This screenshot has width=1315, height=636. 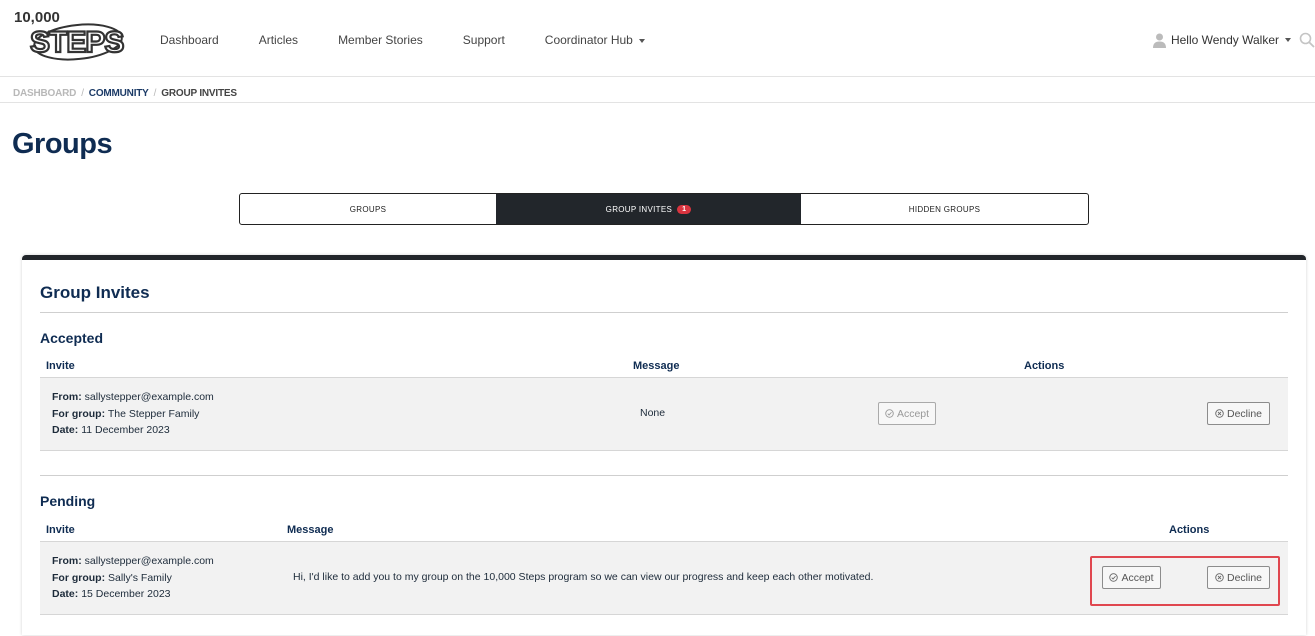 I want to click on groups-tabs: GROUPS GROUP INVITES 1 HIDDEN GROUPS, so click(x=664, y=209).